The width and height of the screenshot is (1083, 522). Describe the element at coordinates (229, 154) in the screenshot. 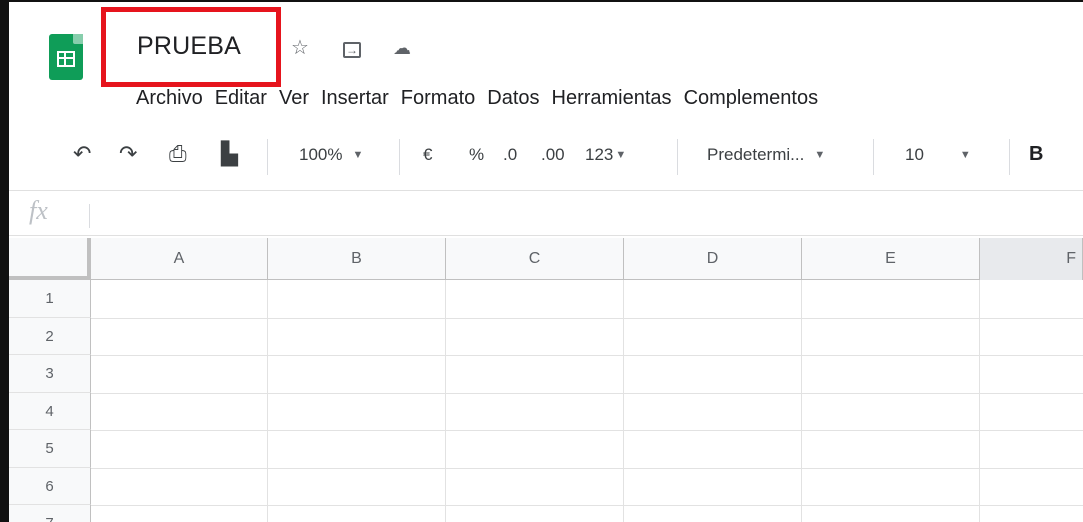

I see `paint-format-icon: ▙` at that location.